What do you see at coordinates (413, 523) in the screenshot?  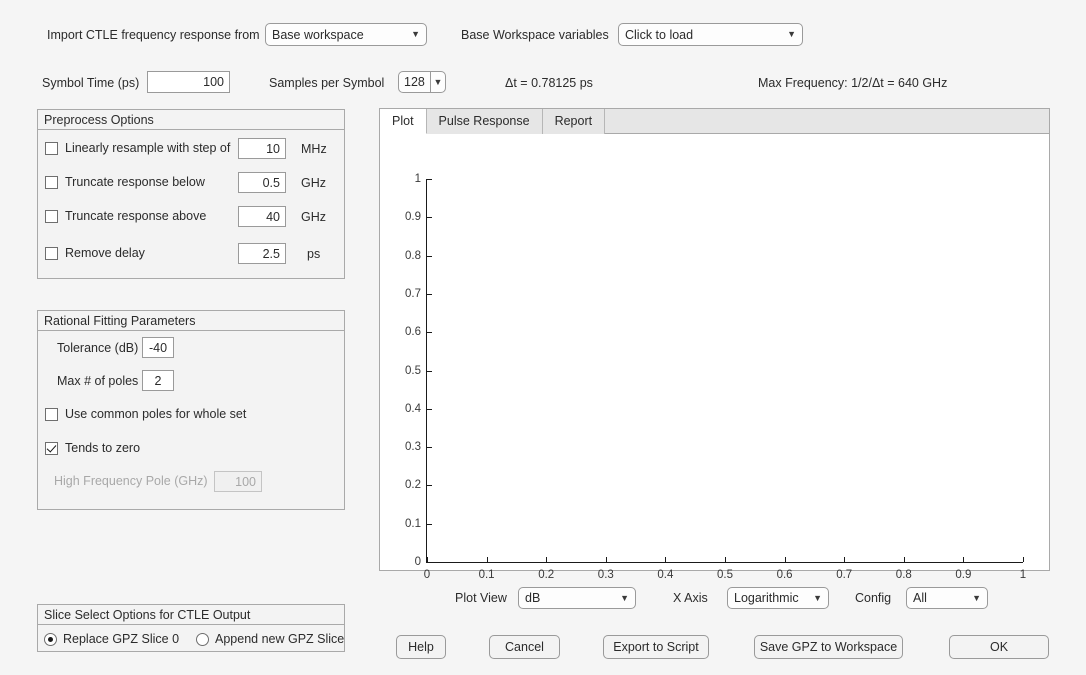 I see `y-axis-tick-label: 0.1` at bounding box center [413, 523].